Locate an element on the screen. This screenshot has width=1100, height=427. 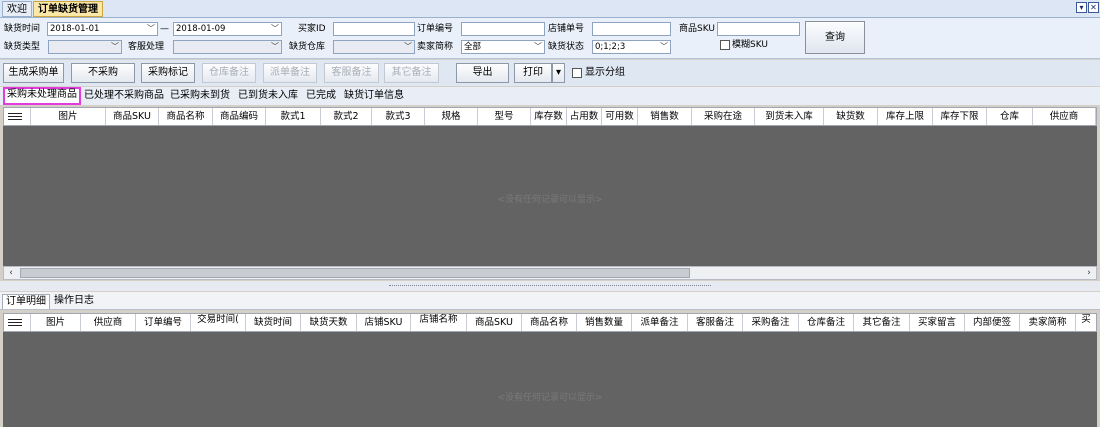
column-header: 采购在途 is located at coordinates (723, 116).